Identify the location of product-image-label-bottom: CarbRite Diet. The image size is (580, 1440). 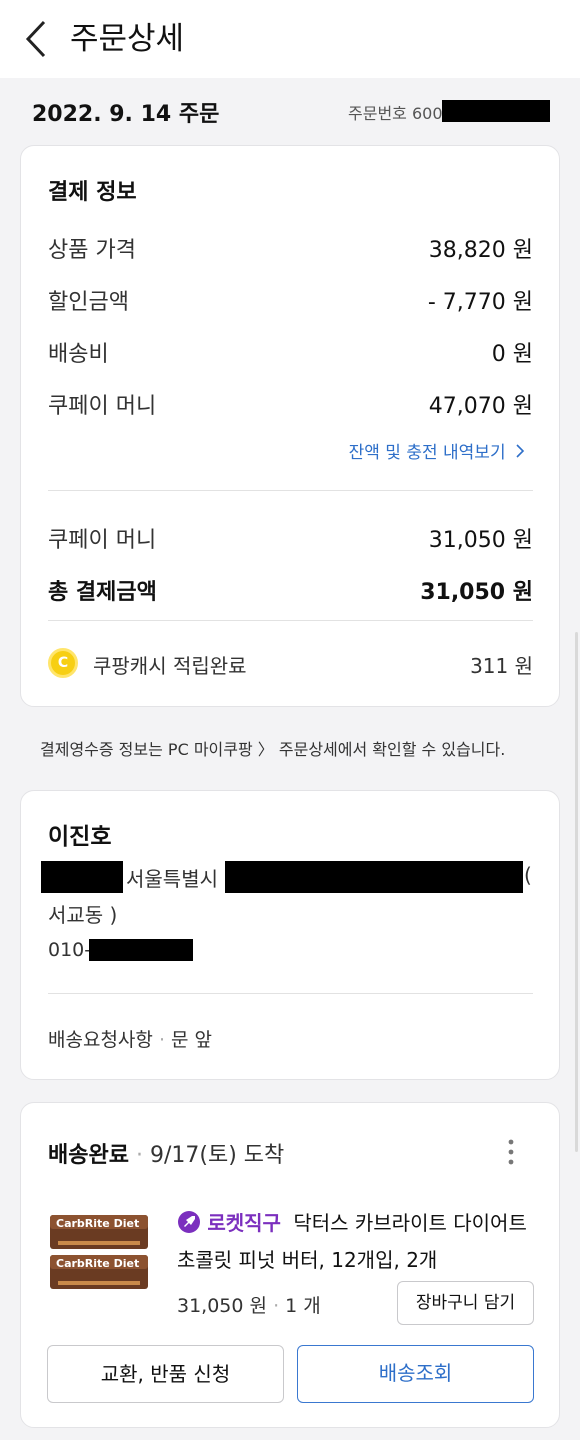
(98, 1263).